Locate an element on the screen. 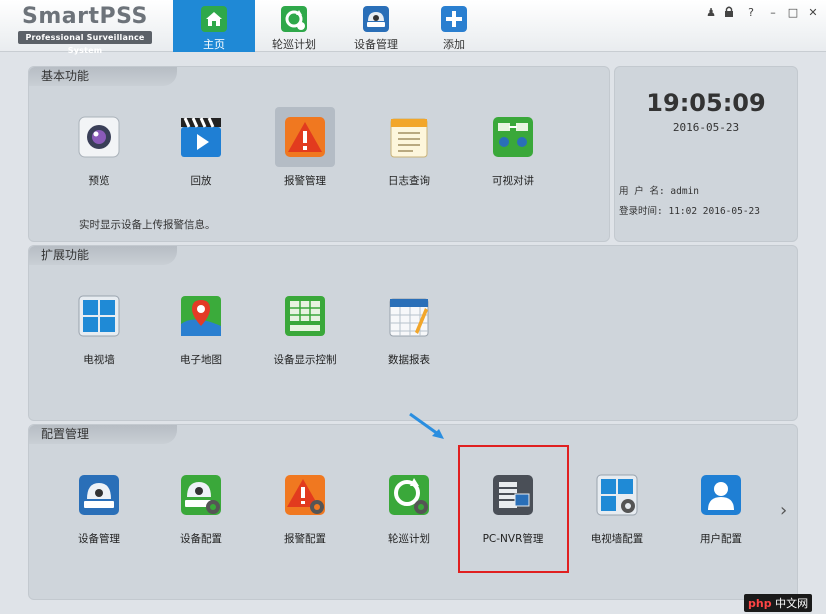  basic-functions-title: 基本功能 is located at coordinates (103, 76).